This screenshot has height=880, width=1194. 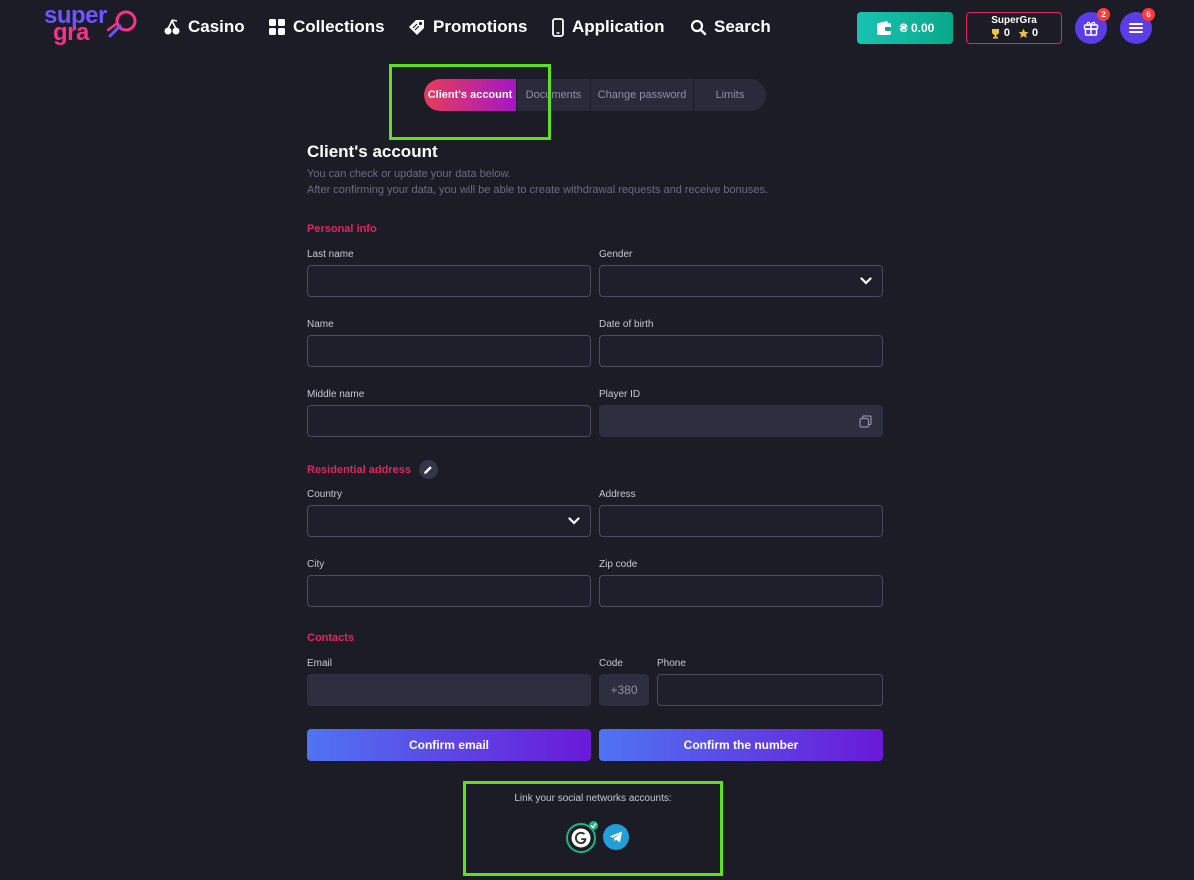 I want to click on label-player-id: Player ID, so click(x=620, y=394).